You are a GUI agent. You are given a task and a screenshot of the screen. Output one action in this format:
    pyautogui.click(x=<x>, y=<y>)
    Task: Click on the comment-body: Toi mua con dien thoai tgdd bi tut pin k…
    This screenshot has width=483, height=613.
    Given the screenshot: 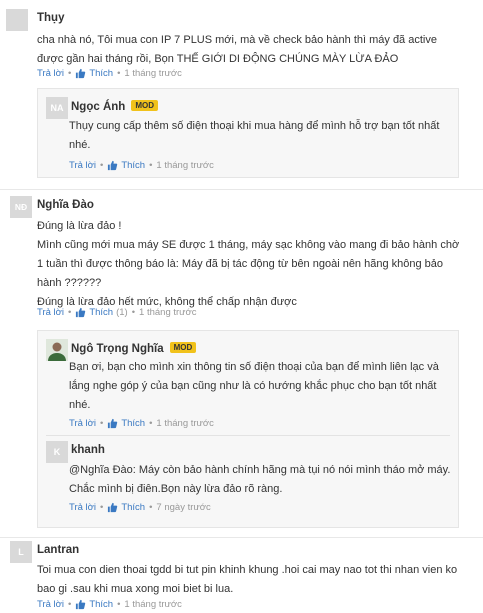 What is the action you would take?
    pyautogui.click(x=247, y=579)
    